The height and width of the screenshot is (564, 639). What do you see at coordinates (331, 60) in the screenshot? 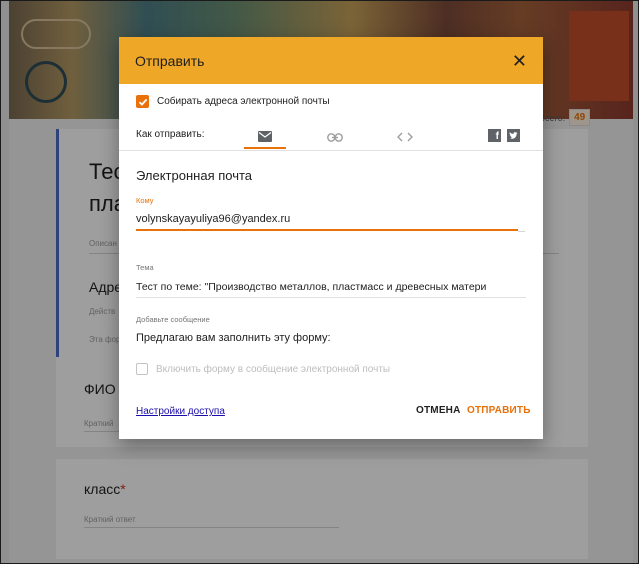
I see `dialog-header: Отправить ✕` at bounding box center [331, 60].